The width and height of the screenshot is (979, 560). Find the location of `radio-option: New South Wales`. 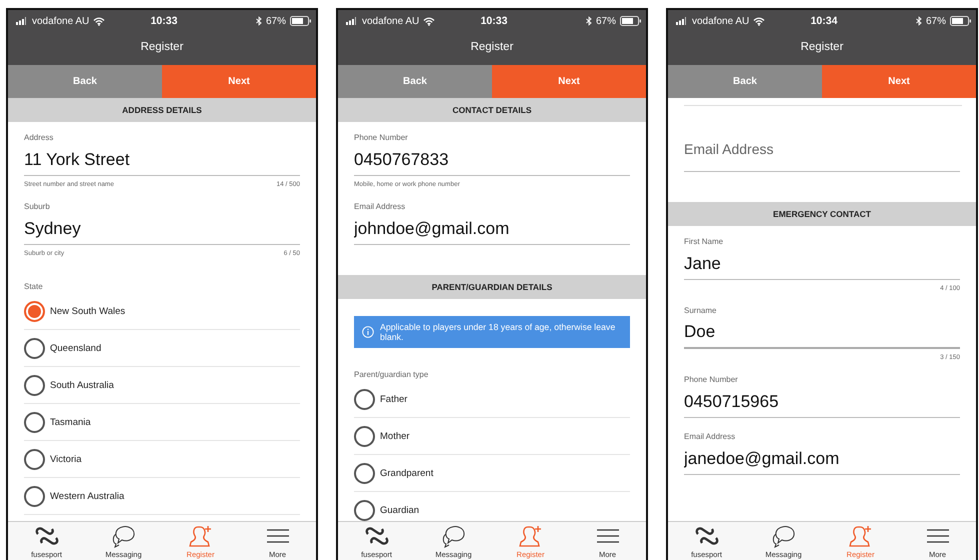

radio-option: New South Wales is located at coordinates (162, 311).